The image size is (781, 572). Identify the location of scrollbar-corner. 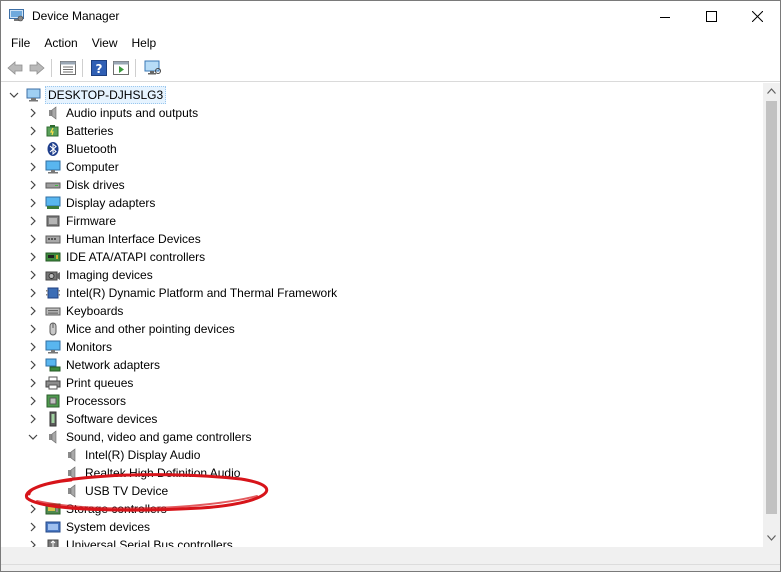
(771, 555).